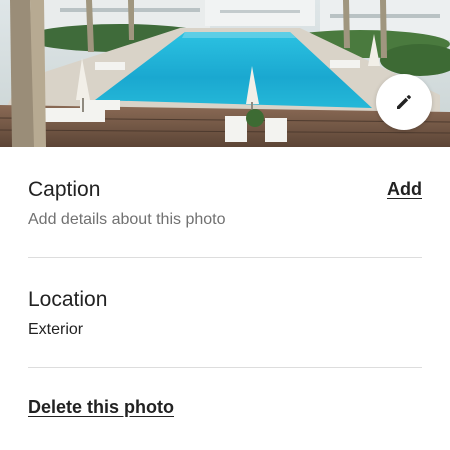  What do you see at coordinates (127, 219) in the screenshot?
I see `caption-placeholder: Add details about this photo` at bounding box center [127, 219].